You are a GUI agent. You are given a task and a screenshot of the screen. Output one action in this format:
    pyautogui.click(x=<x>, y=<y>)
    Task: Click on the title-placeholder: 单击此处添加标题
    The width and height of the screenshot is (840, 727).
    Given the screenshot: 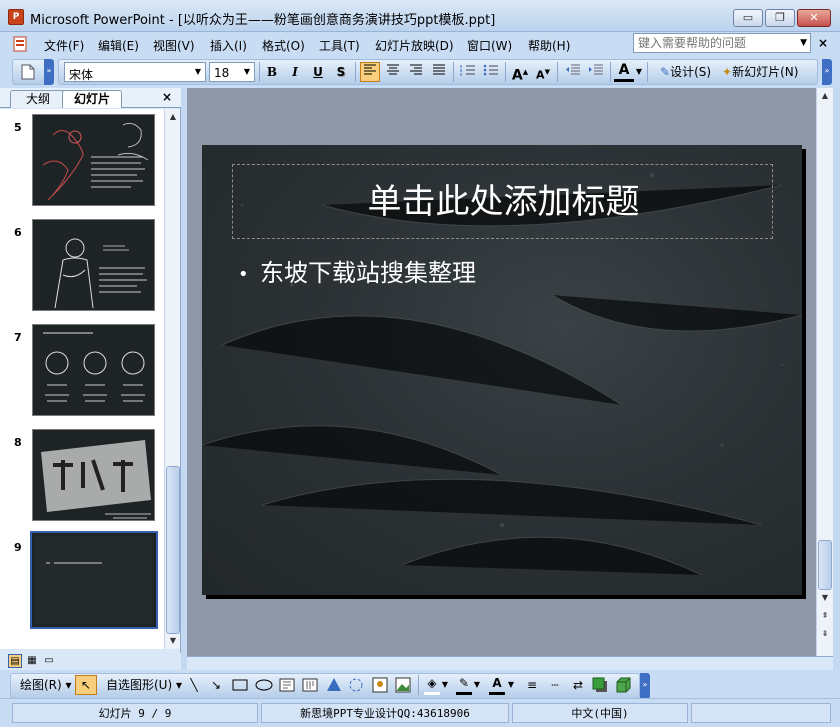 What is the action you would take?
    pyautogui.click(x=502, y=201)
    